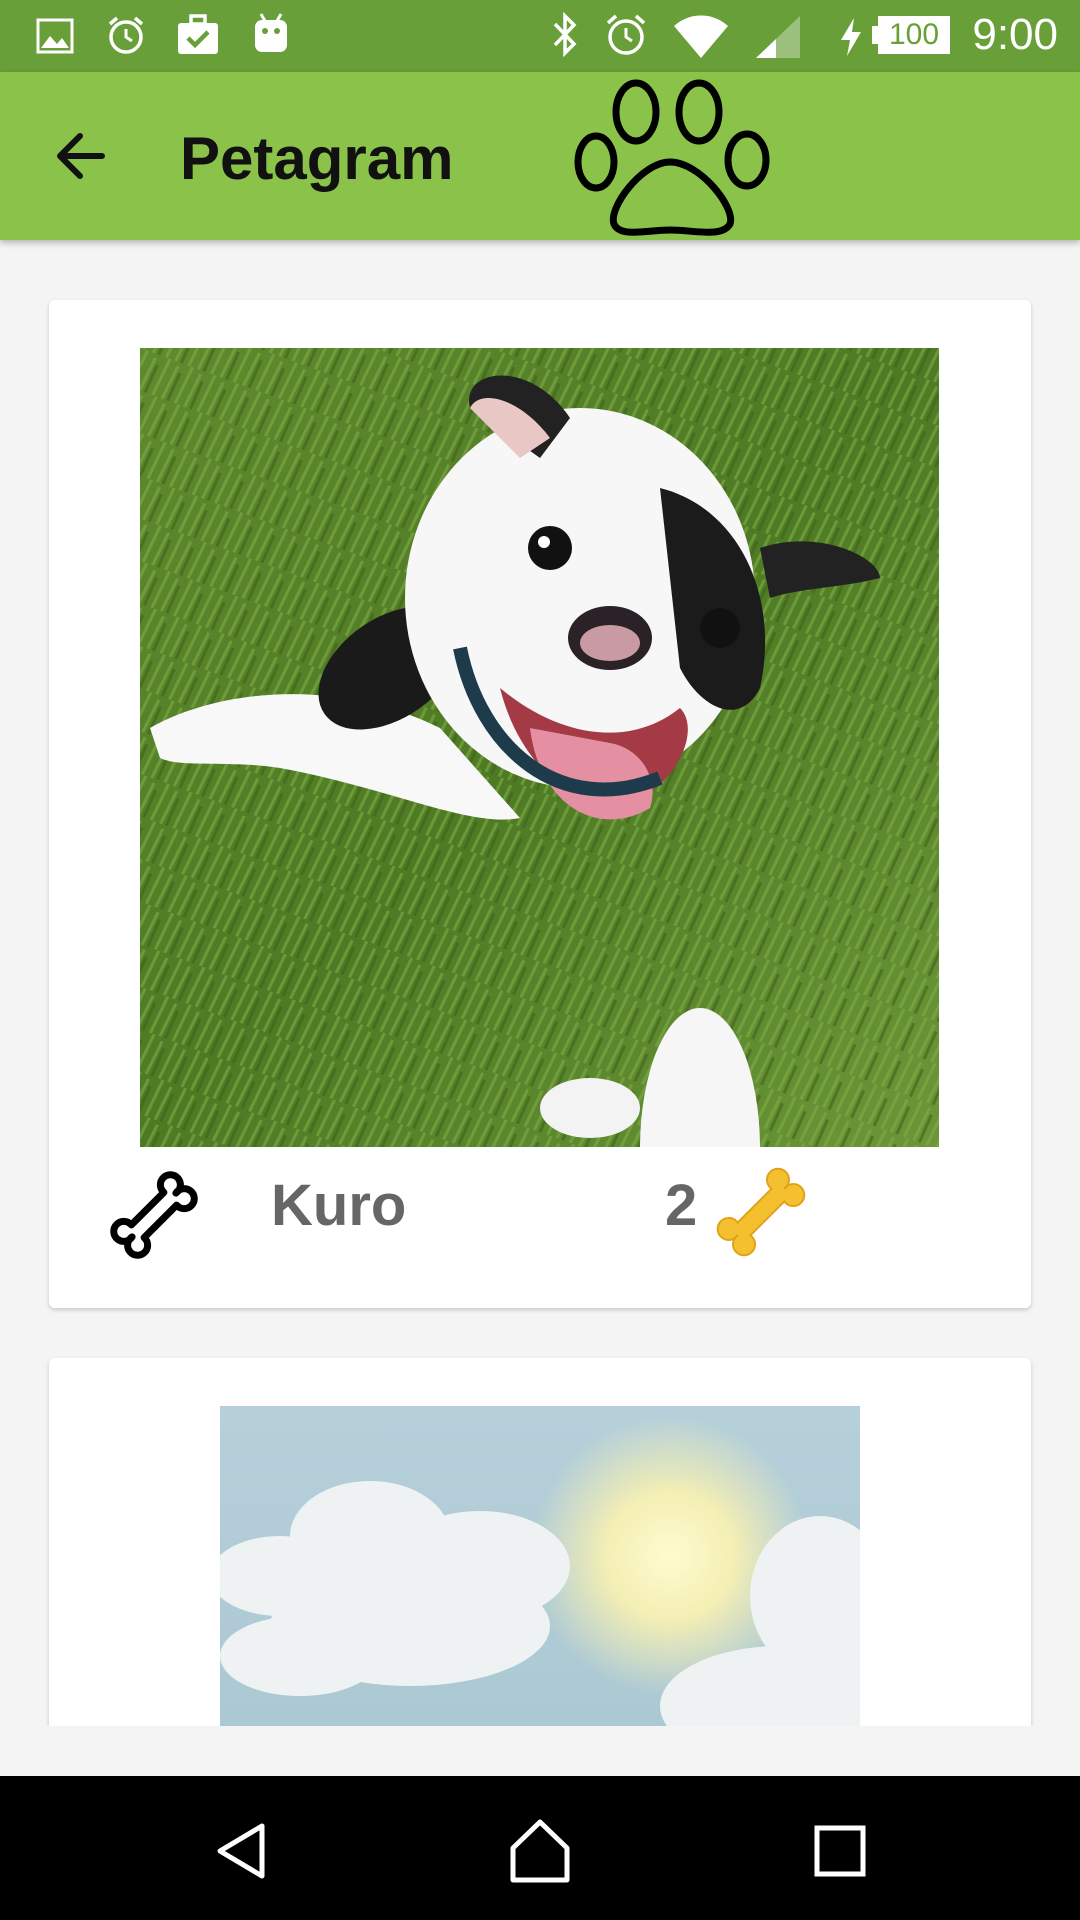 The height and width of the screenshot is (1920, 1080). I want to click on briefcase-check-icon, so click(198, 34).